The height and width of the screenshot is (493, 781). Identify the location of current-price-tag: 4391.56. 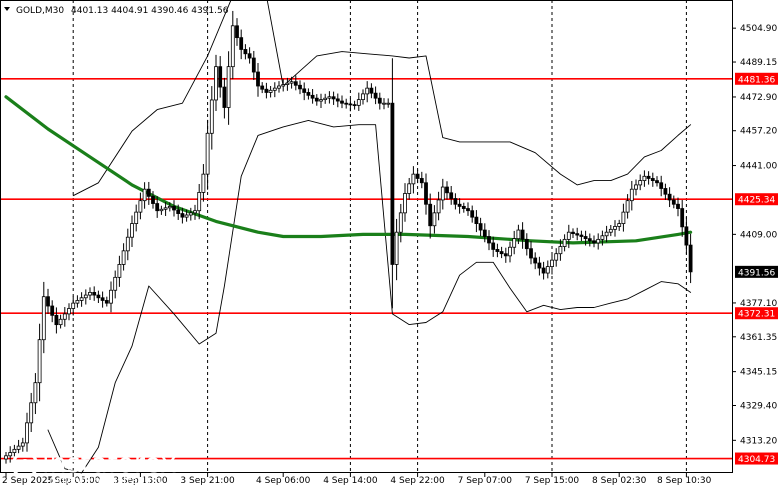
(756, 273).